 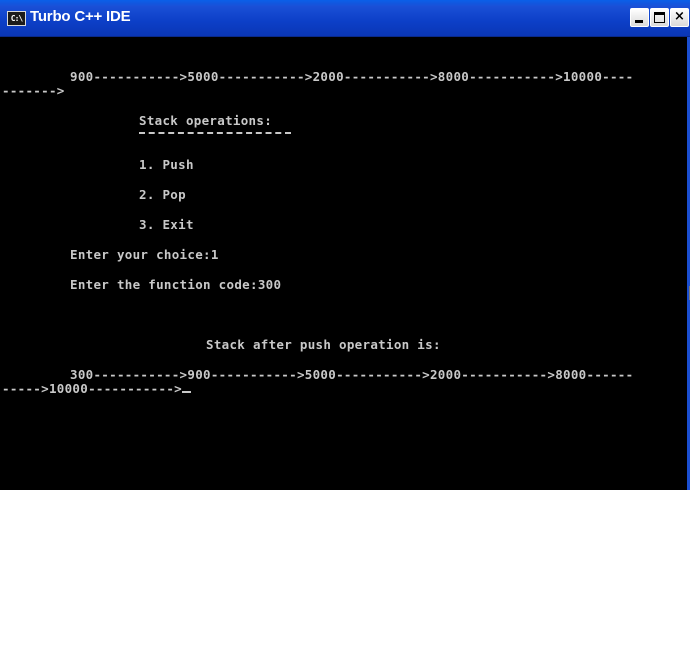 What do you see at coordinates (96, 389) in the screenshot?
I see `stack-list-after-line2: ----->10000----------->` at bounding box center [96, 389].